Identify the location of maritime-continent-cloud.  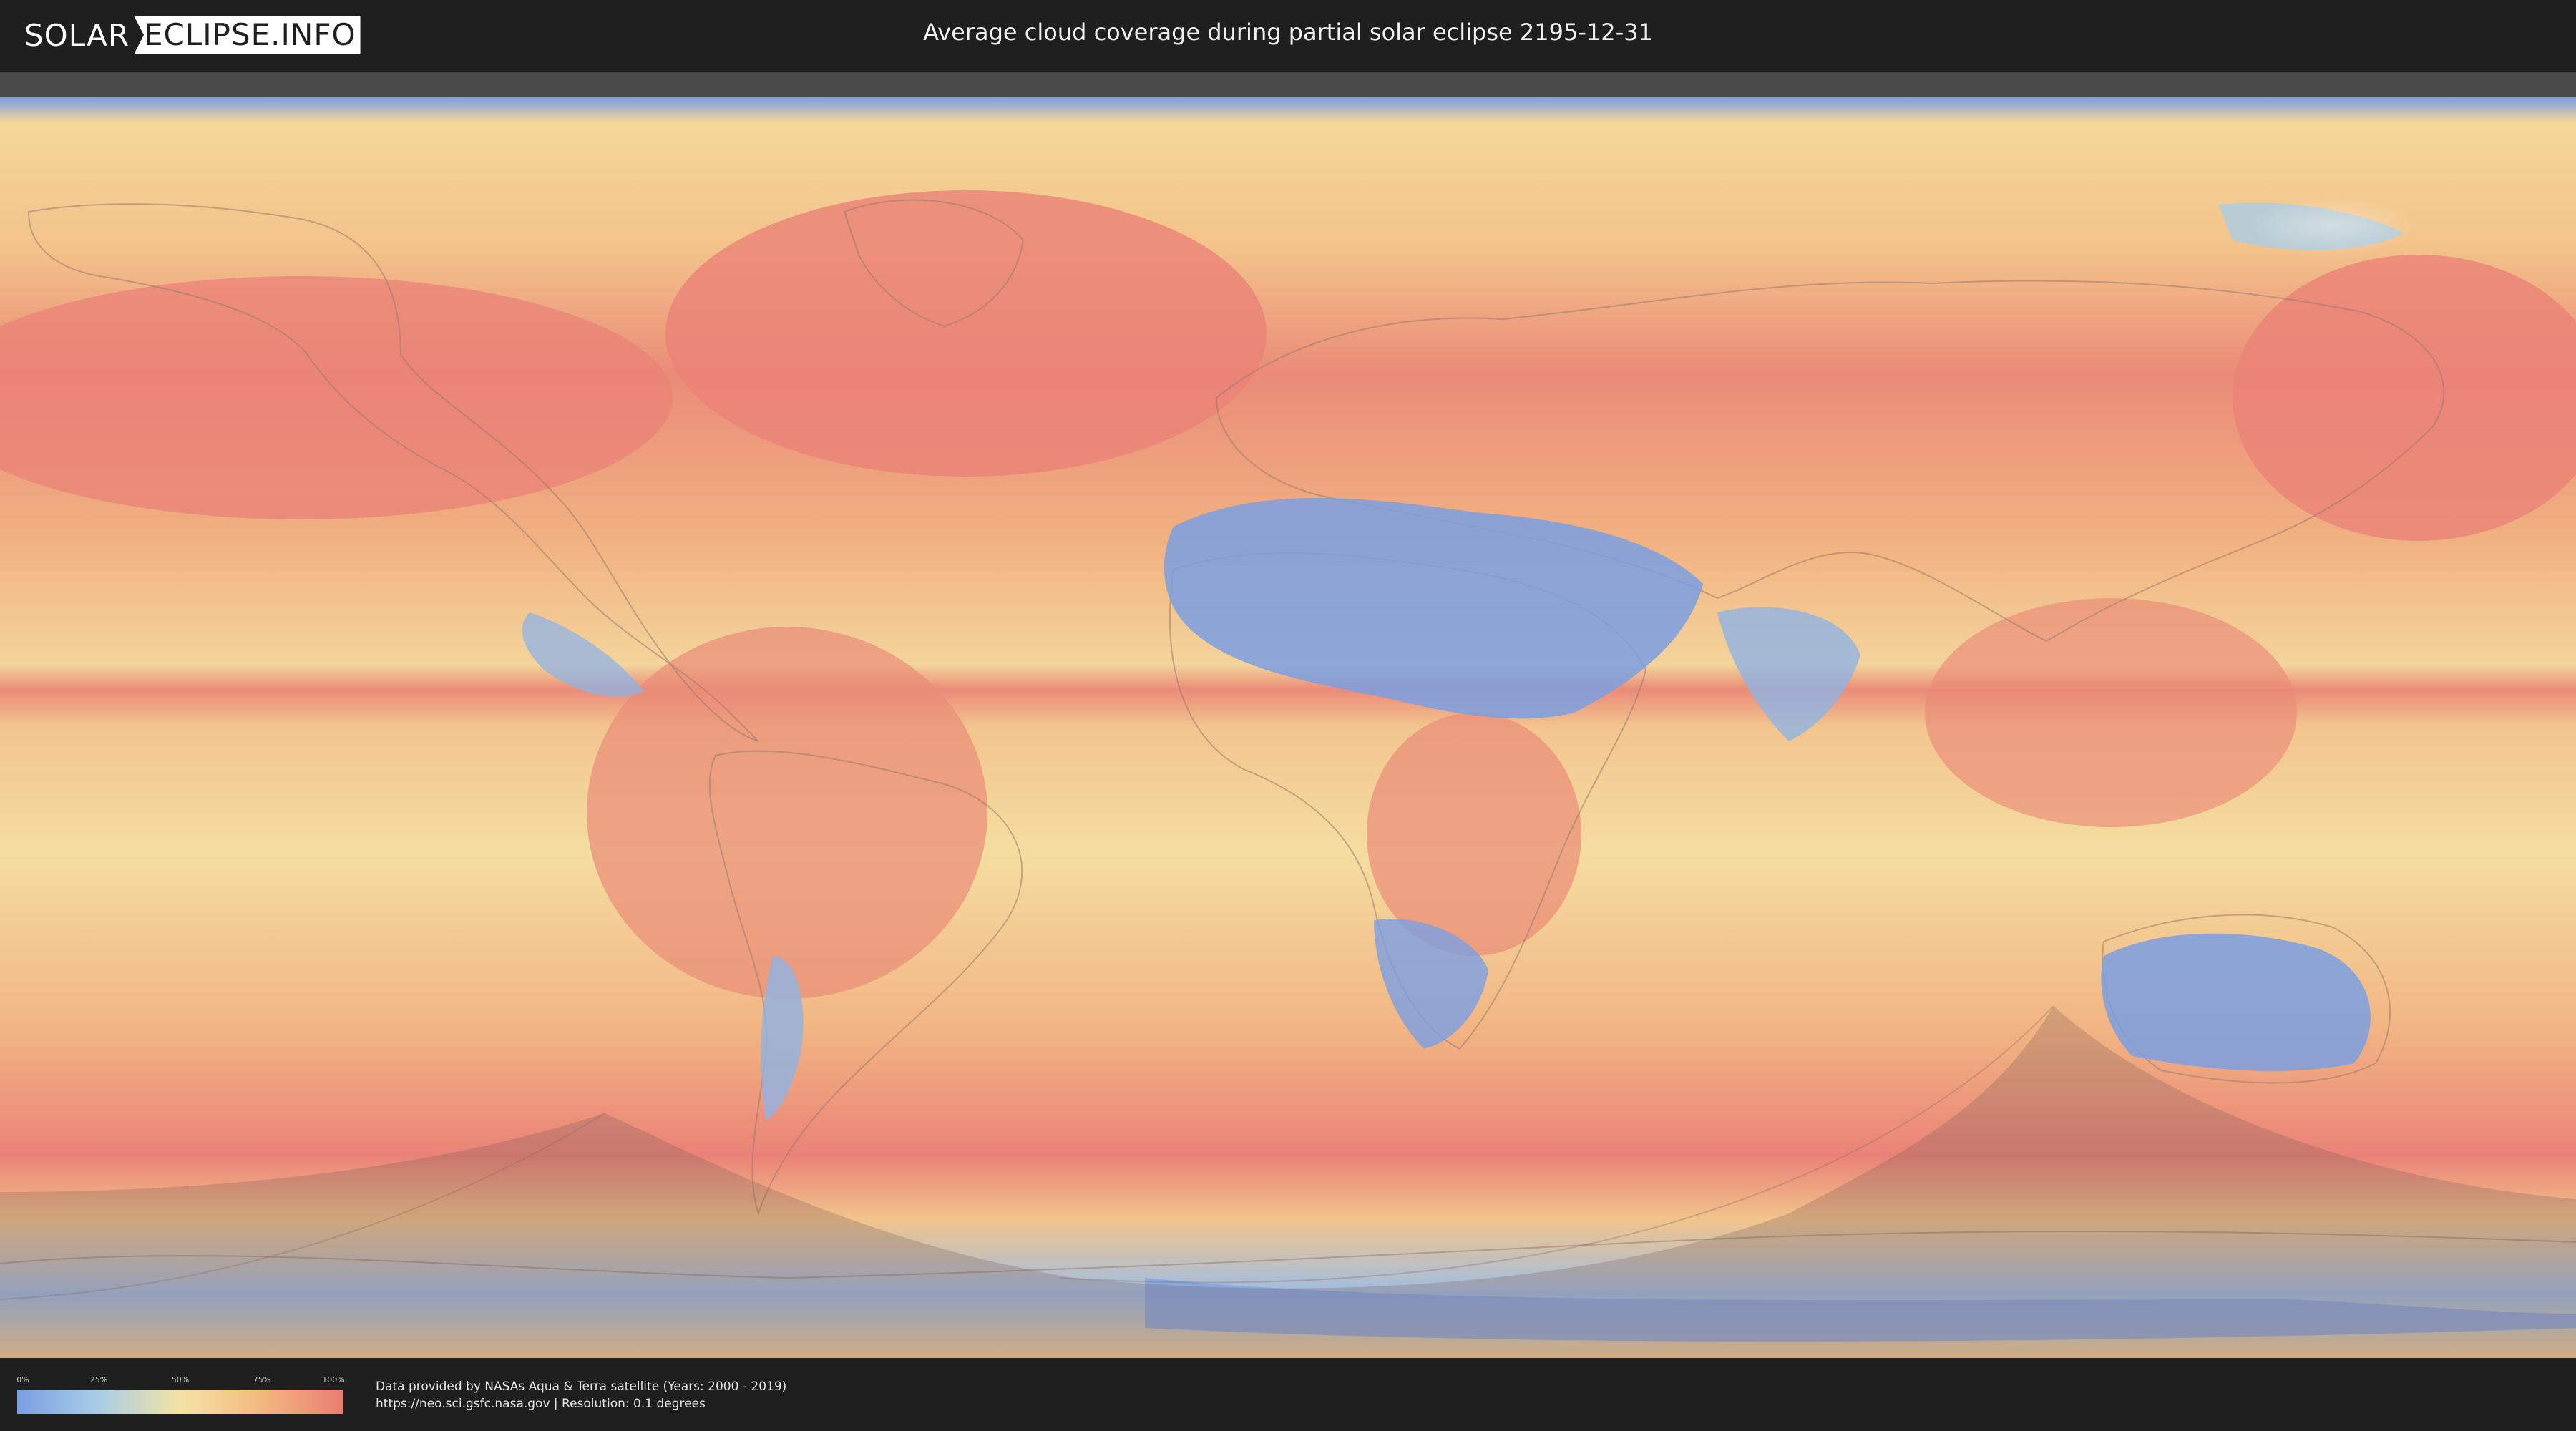
(2111, 712).